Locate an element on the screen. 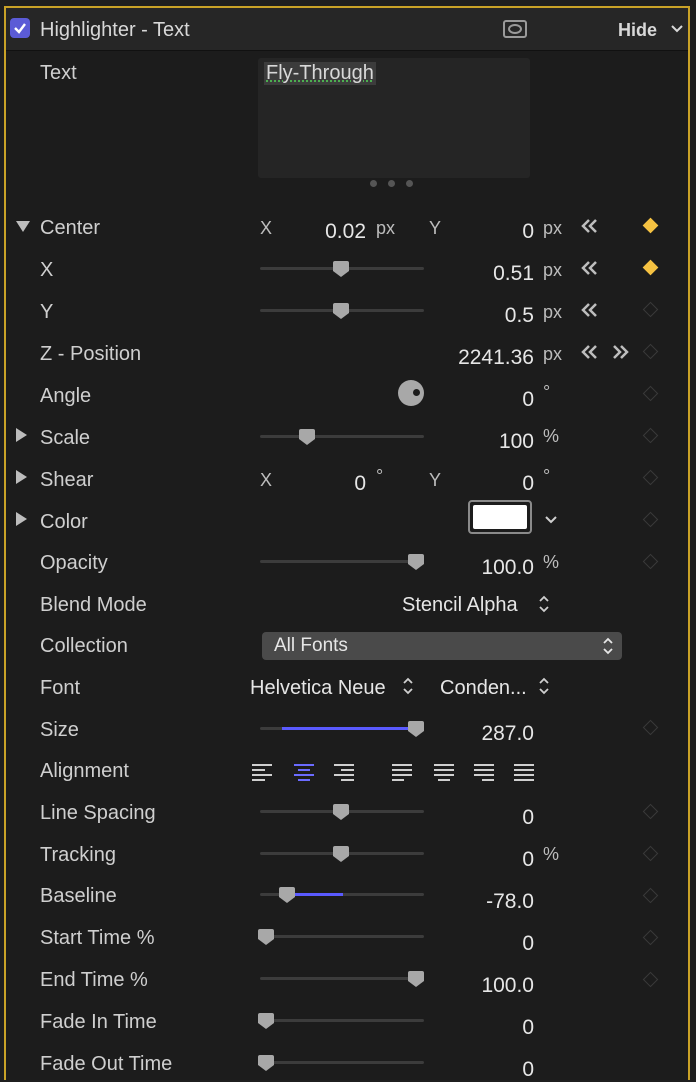 This screenshot has height=1082, width=696. justify-right-icon is located at coordinates (484, 773).